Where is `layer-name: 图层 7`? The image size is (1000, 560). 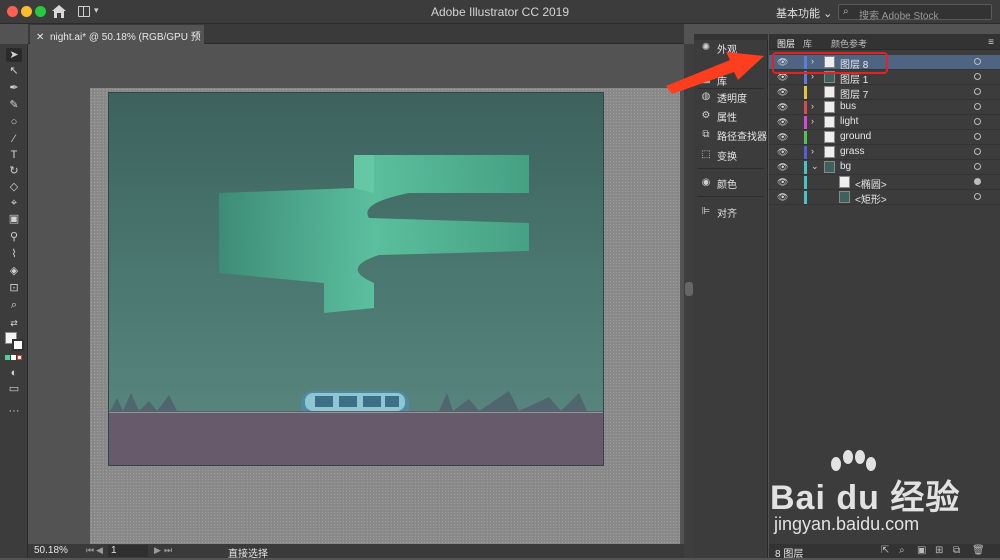 layer-name: 图层 7 is located at coordinates (854, 93).